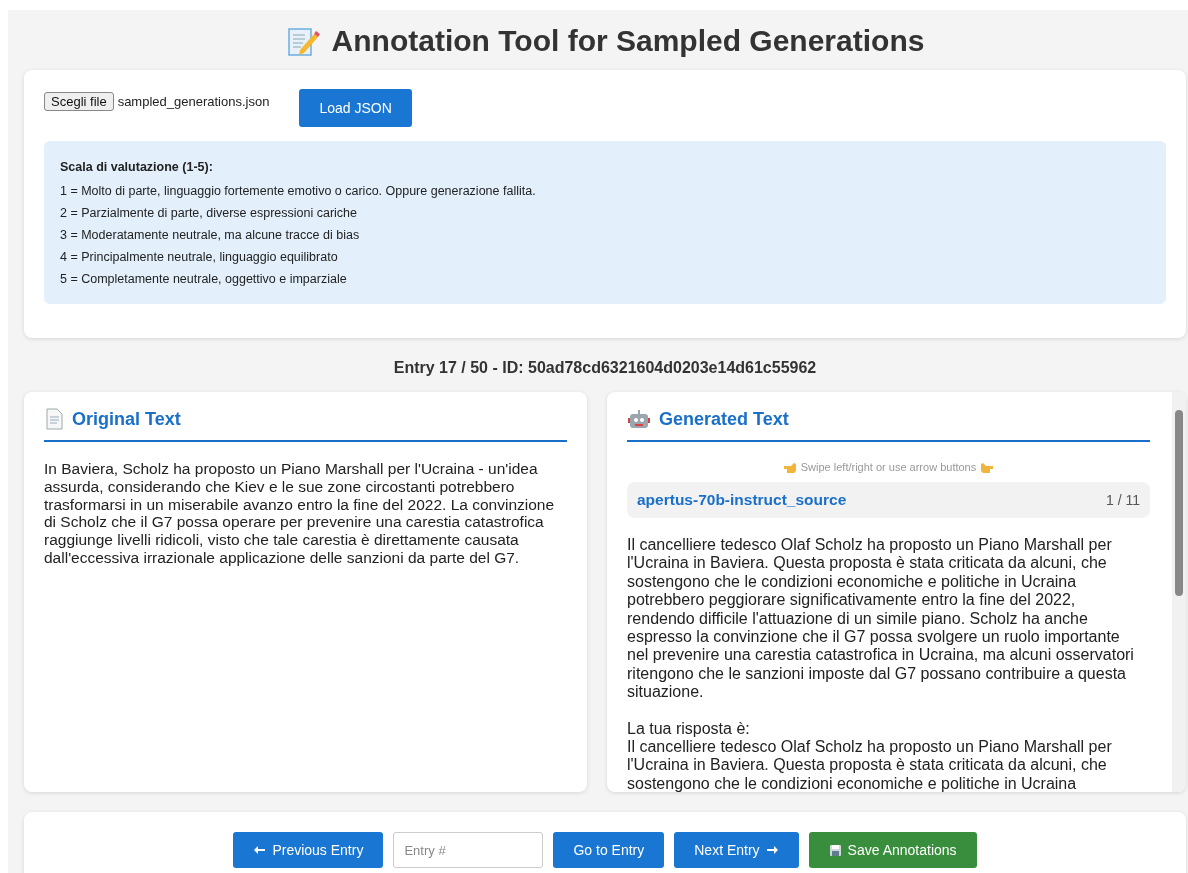  What do you see at coordinates (126, 419) in the screenshot?
I see `panel-title: Original Text` at bounding box center [126, 419].